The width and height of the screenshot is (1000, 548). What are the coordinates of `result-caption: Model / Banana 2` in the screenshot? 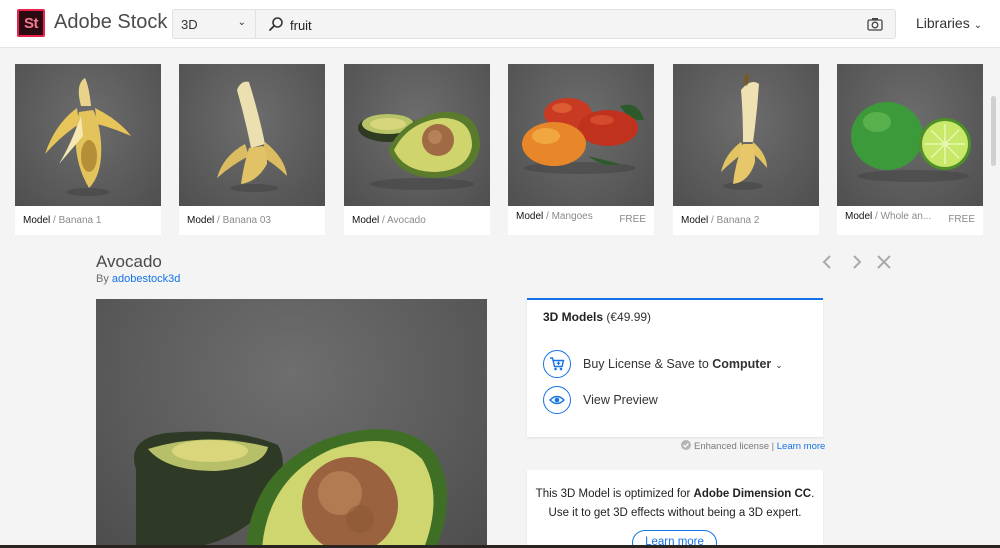 It's located at (720, 220).